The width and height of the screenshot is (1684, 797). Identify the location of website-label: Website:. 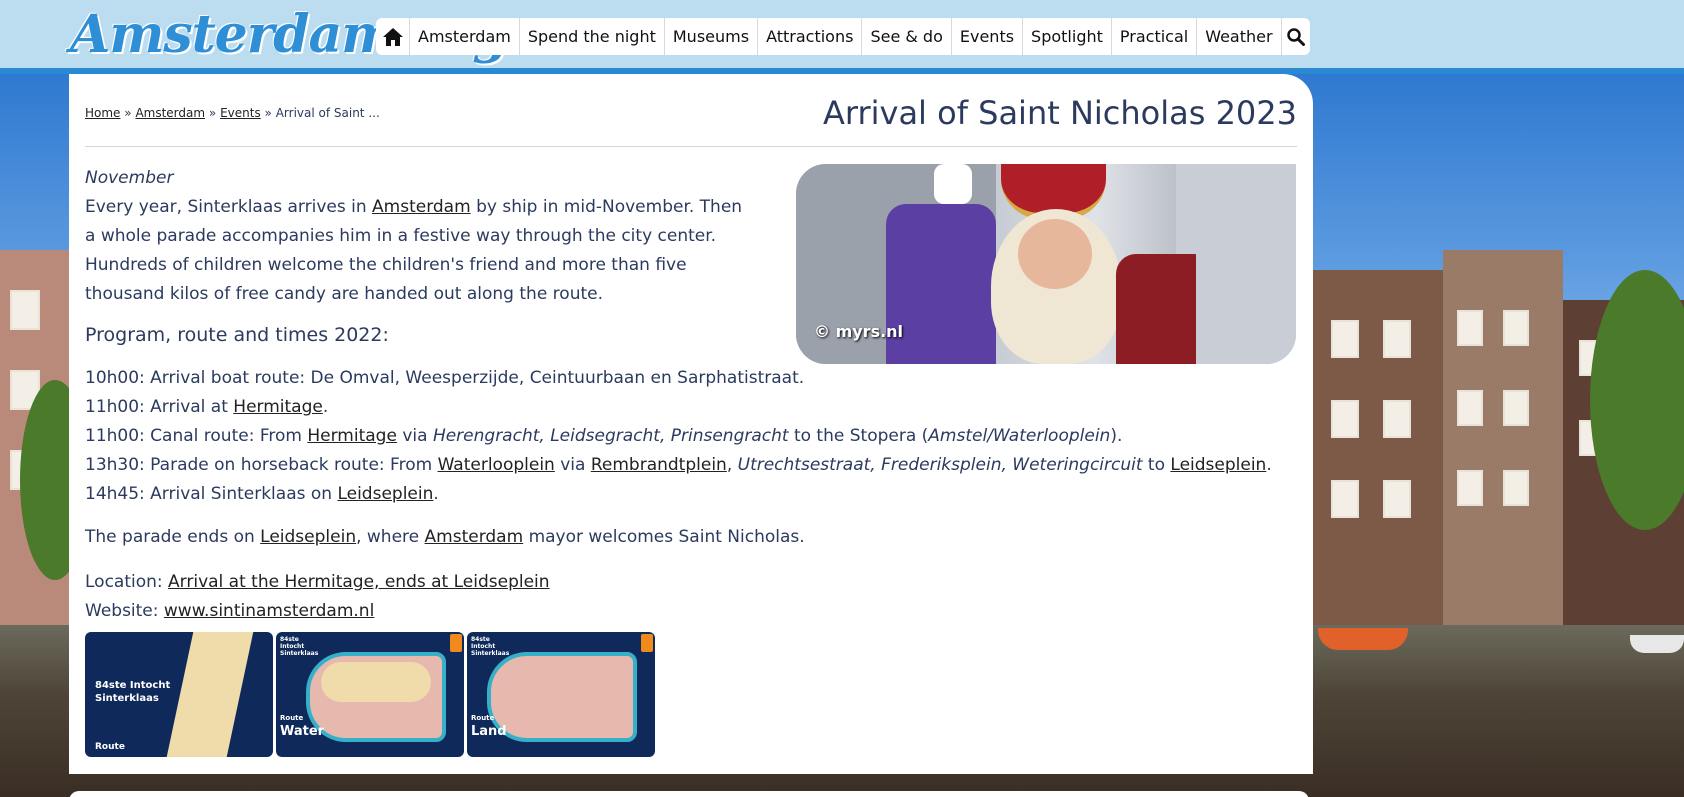
(124, 611).